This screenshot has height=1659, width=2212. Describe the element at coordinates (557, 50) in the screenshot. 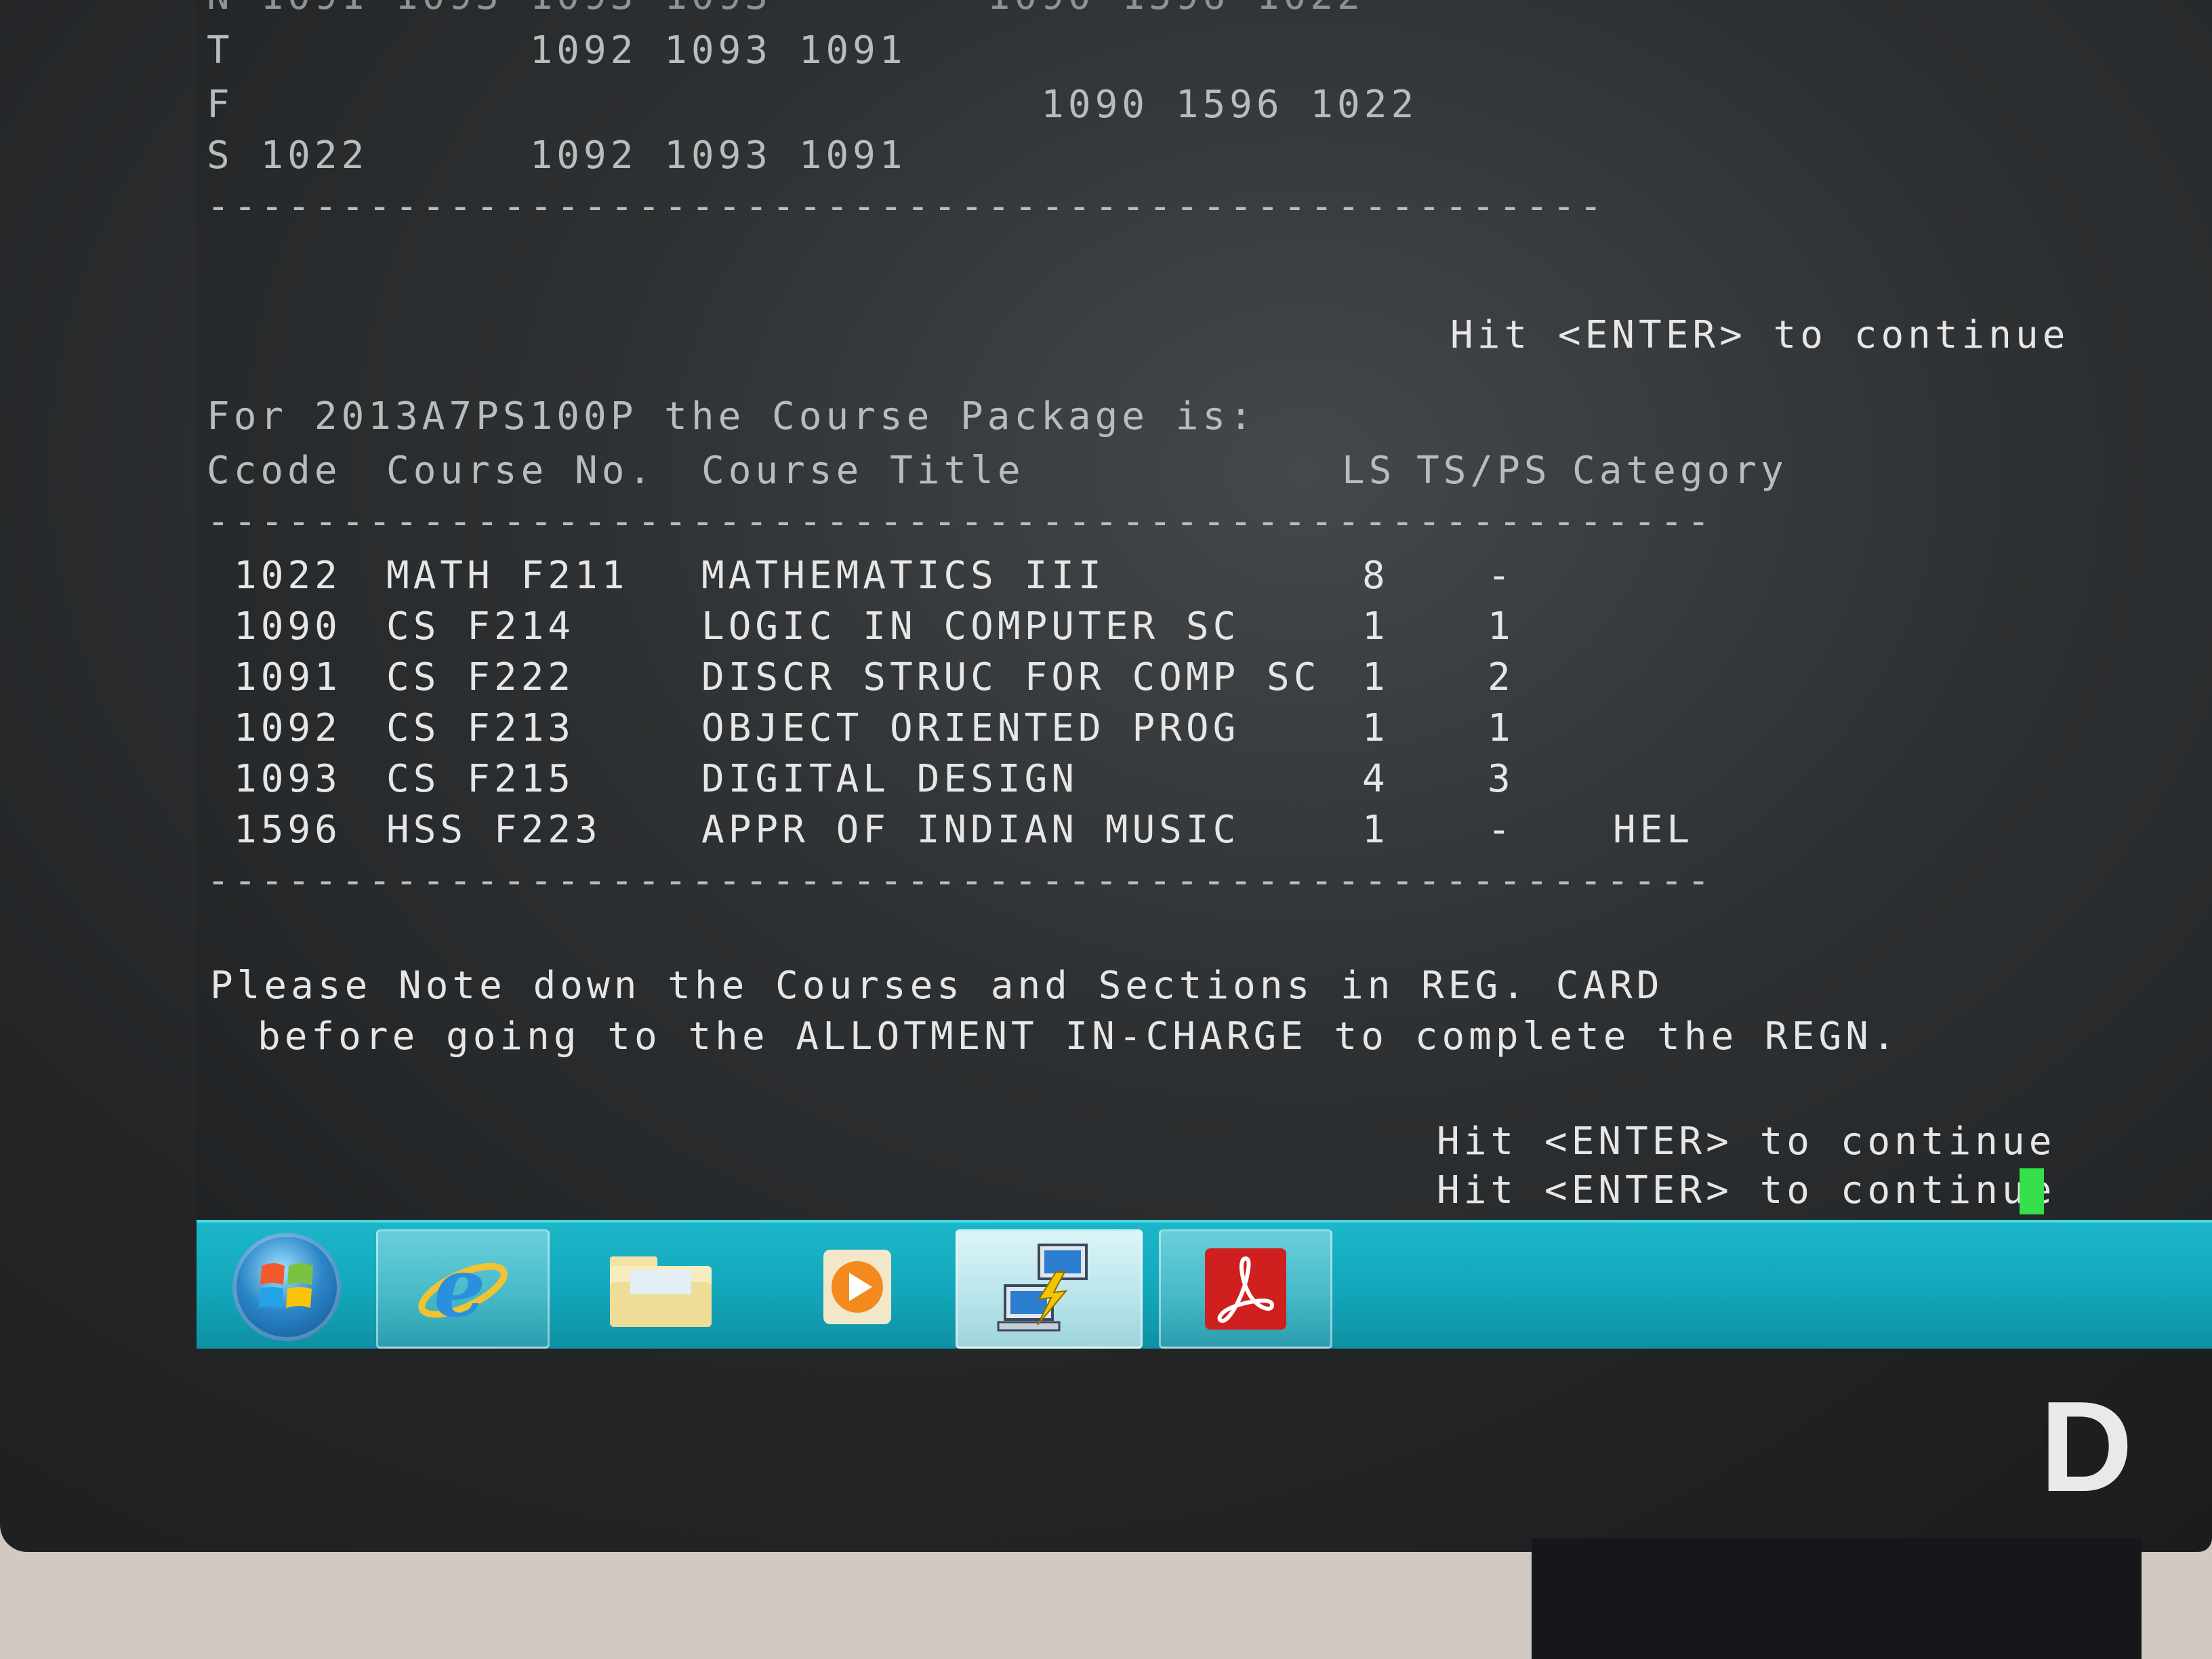

I see `schedule-row-t: T 1092 1093 1091` at that location.